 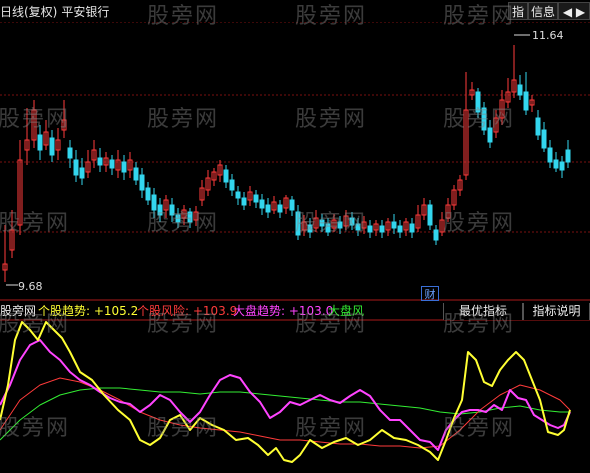 What do you see at coordinates (295, 11) in the screenshot?
I see `chart-header: 日线(复权) 平安银行 指 信息 ◀ ▶` at bounding box center [295, 11].